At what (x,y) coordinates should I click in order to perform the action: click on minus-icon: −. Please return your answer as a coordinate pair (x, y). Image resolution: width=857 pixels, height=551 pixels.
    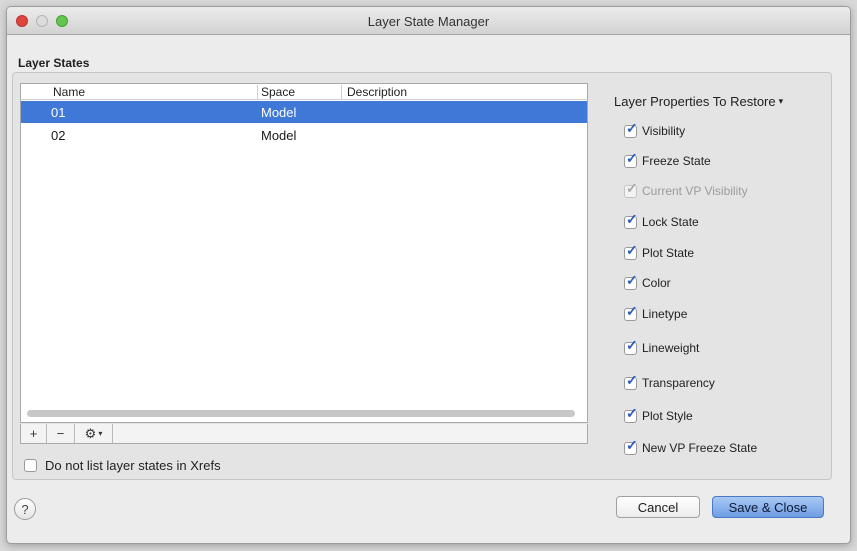
    Looking at the image, I should click on (60, 433).